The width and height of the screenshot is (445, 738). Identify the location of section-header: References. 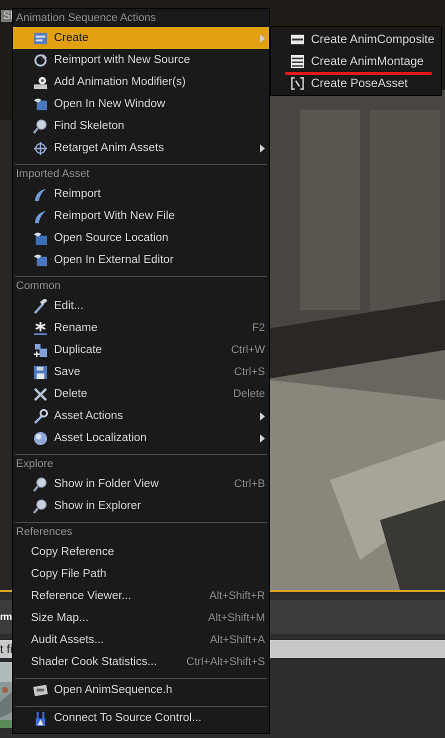
(44, 532).